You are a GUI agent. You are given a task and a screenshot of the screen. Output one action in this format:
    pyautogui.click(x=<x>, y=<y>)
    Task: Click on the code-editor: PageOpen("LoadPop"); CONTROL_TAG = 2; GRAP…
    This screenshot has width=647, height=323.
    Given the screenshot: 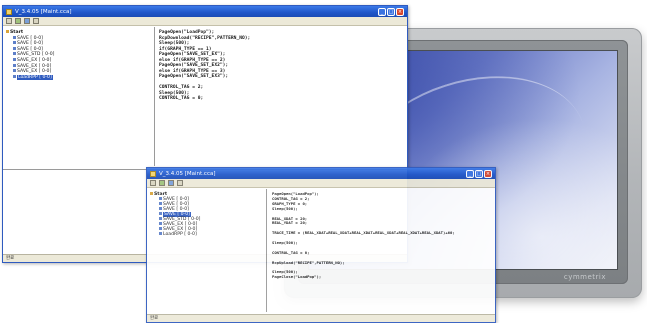 What is the action you would take?
    pyautogui.click(x=381, y=250)
    